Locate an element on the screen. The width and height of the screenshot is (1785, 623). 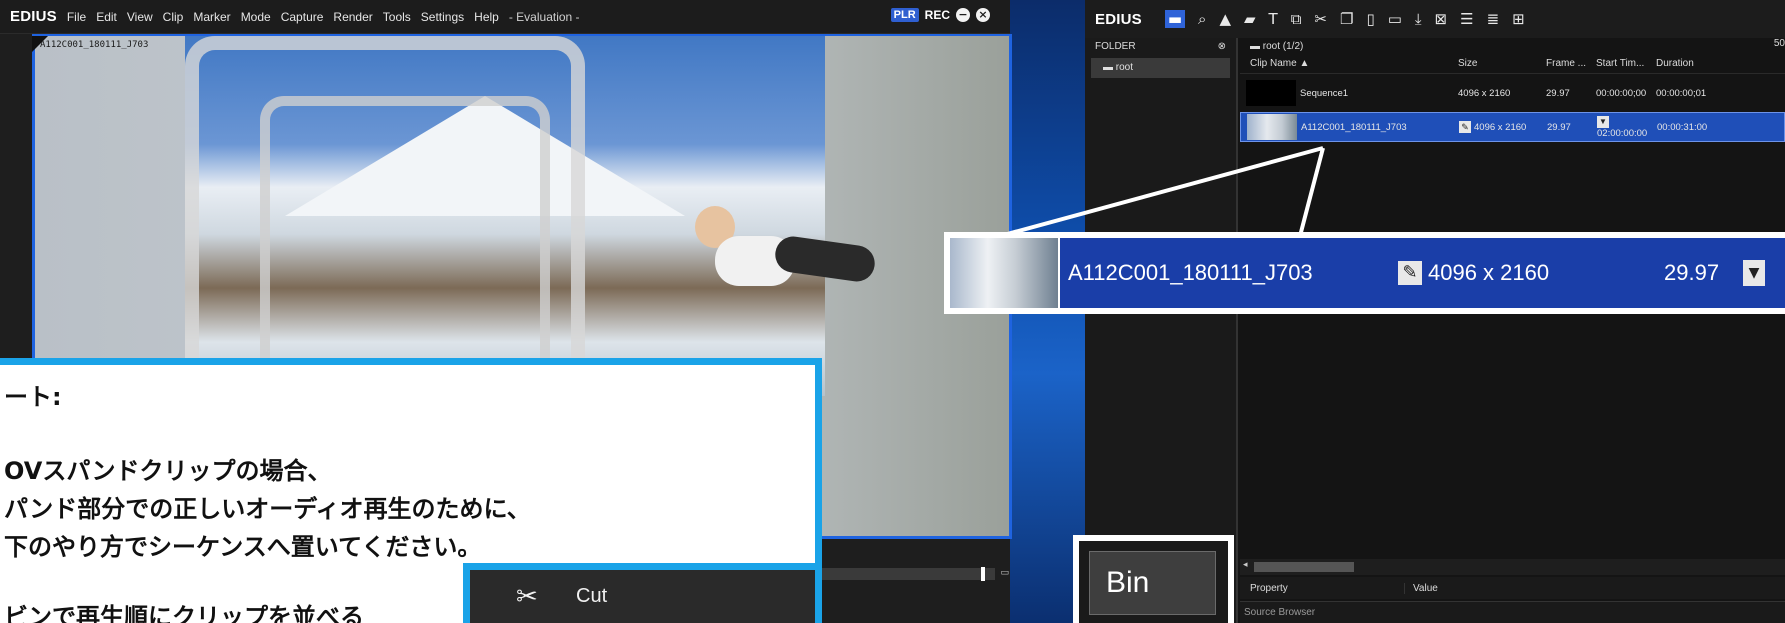
bin-tab-button: Bin is located at coordinates (1152, 583).